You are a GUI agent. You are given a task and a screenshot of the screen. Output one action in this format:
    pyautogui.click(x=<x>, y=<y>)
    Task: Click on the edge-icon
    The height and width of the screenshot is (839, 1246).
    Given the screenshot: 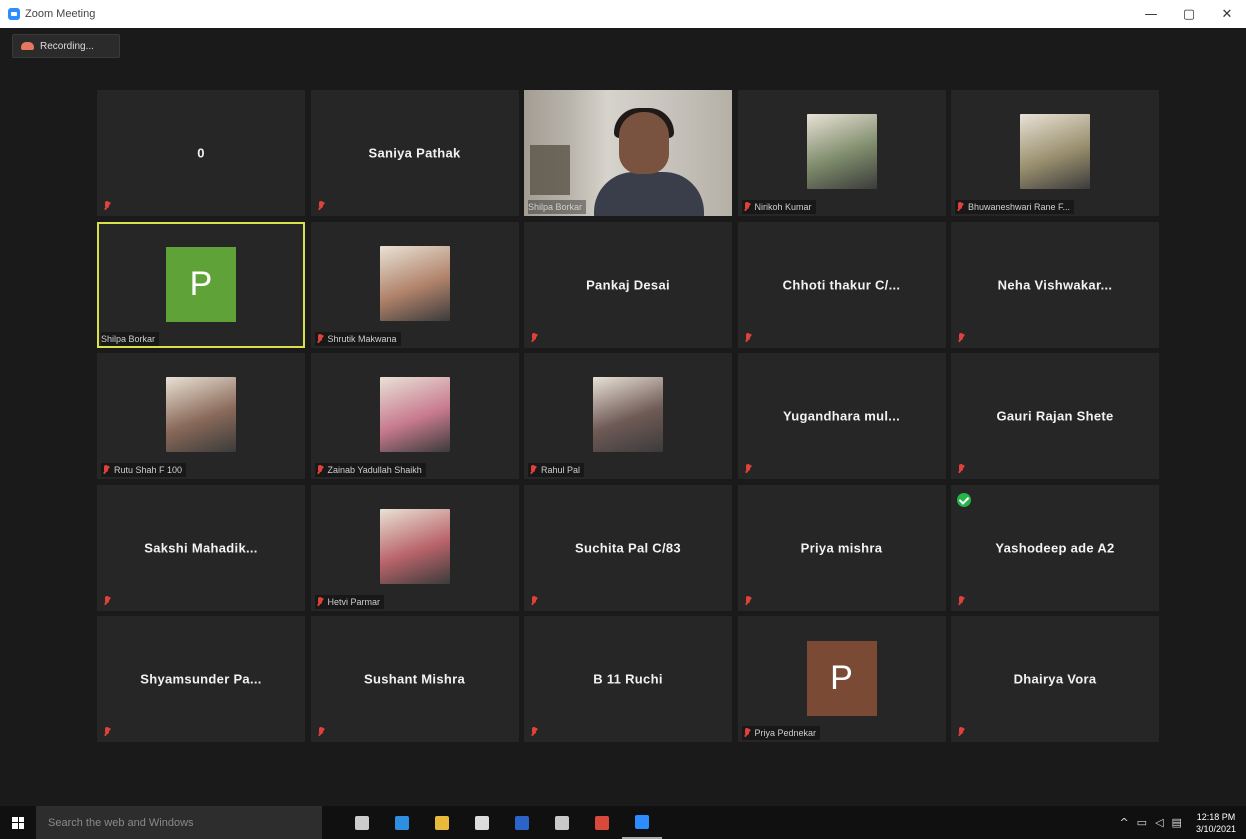 What is the action you would take?
    pyautogui.click(x=402, y=822)
    